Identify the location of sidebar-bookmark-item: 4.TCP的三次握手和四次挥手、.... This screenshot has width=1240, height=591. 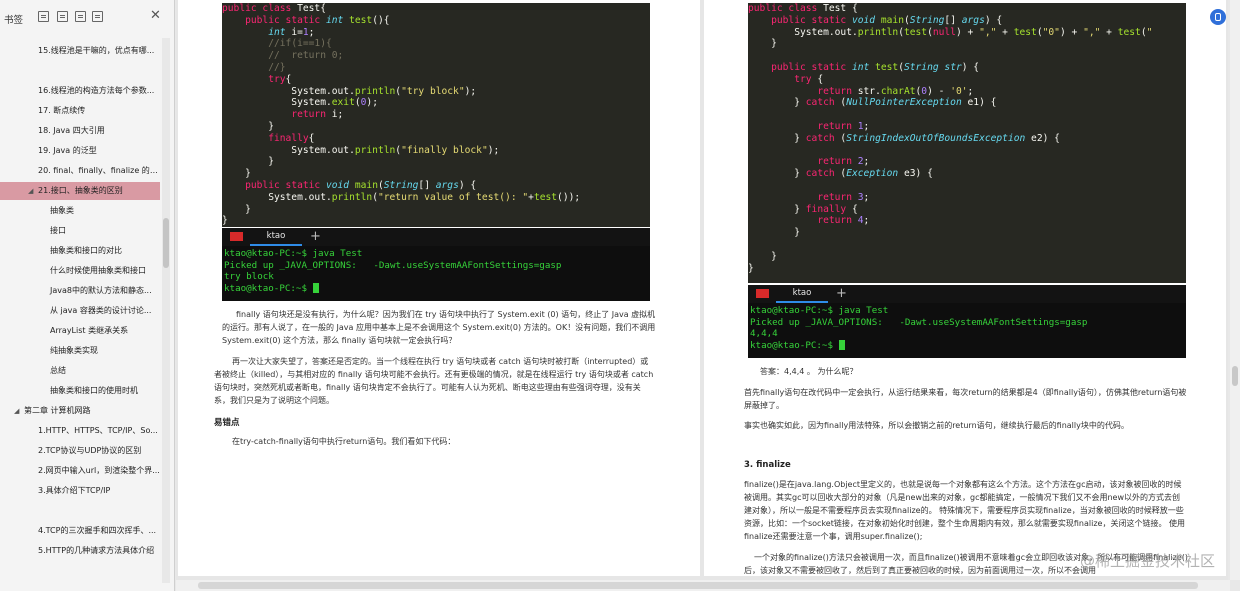
(80, 531).